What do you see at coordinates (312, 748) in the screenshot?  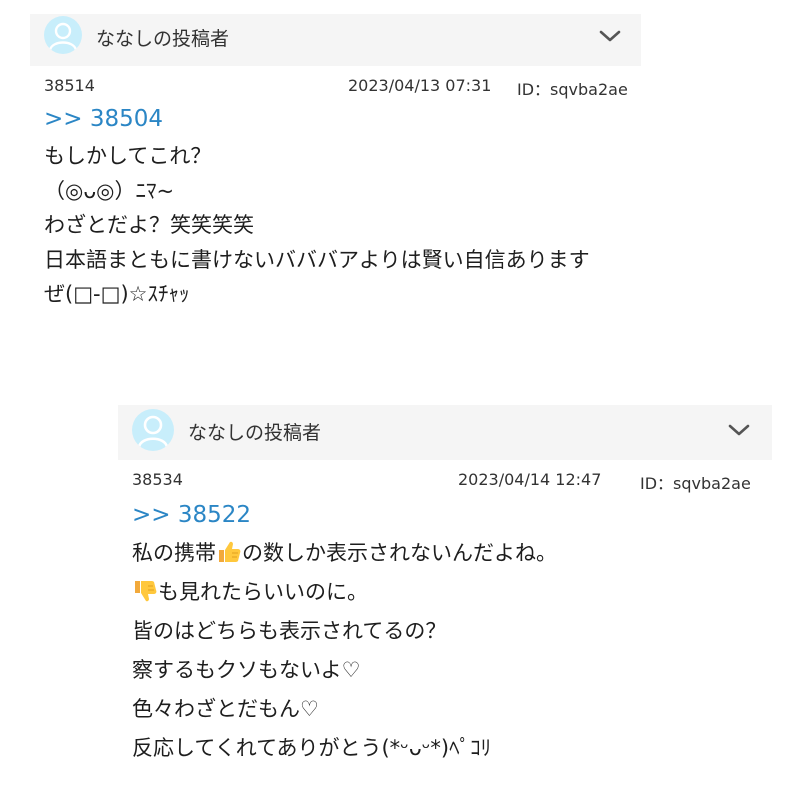 I see `body-line: 反応してくれてありがとう(*ᵕᴗᵕ*)ﾍﾟｺﾘ` at bounding box center [312, 748].